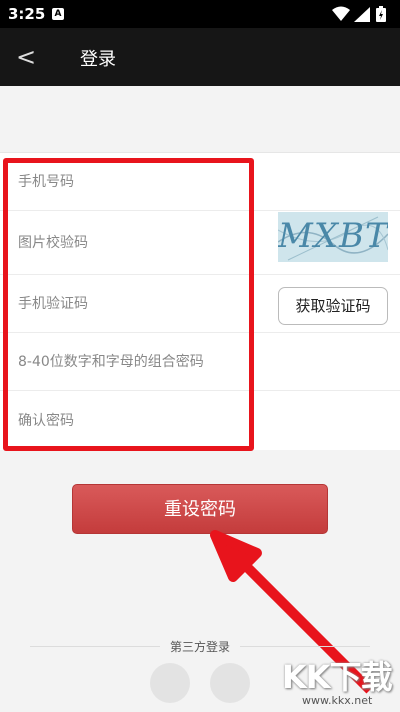  Describe the element at coordinates (337, 700) in the screenshot. I see `watermark-url: www.kkx.net` at that location.